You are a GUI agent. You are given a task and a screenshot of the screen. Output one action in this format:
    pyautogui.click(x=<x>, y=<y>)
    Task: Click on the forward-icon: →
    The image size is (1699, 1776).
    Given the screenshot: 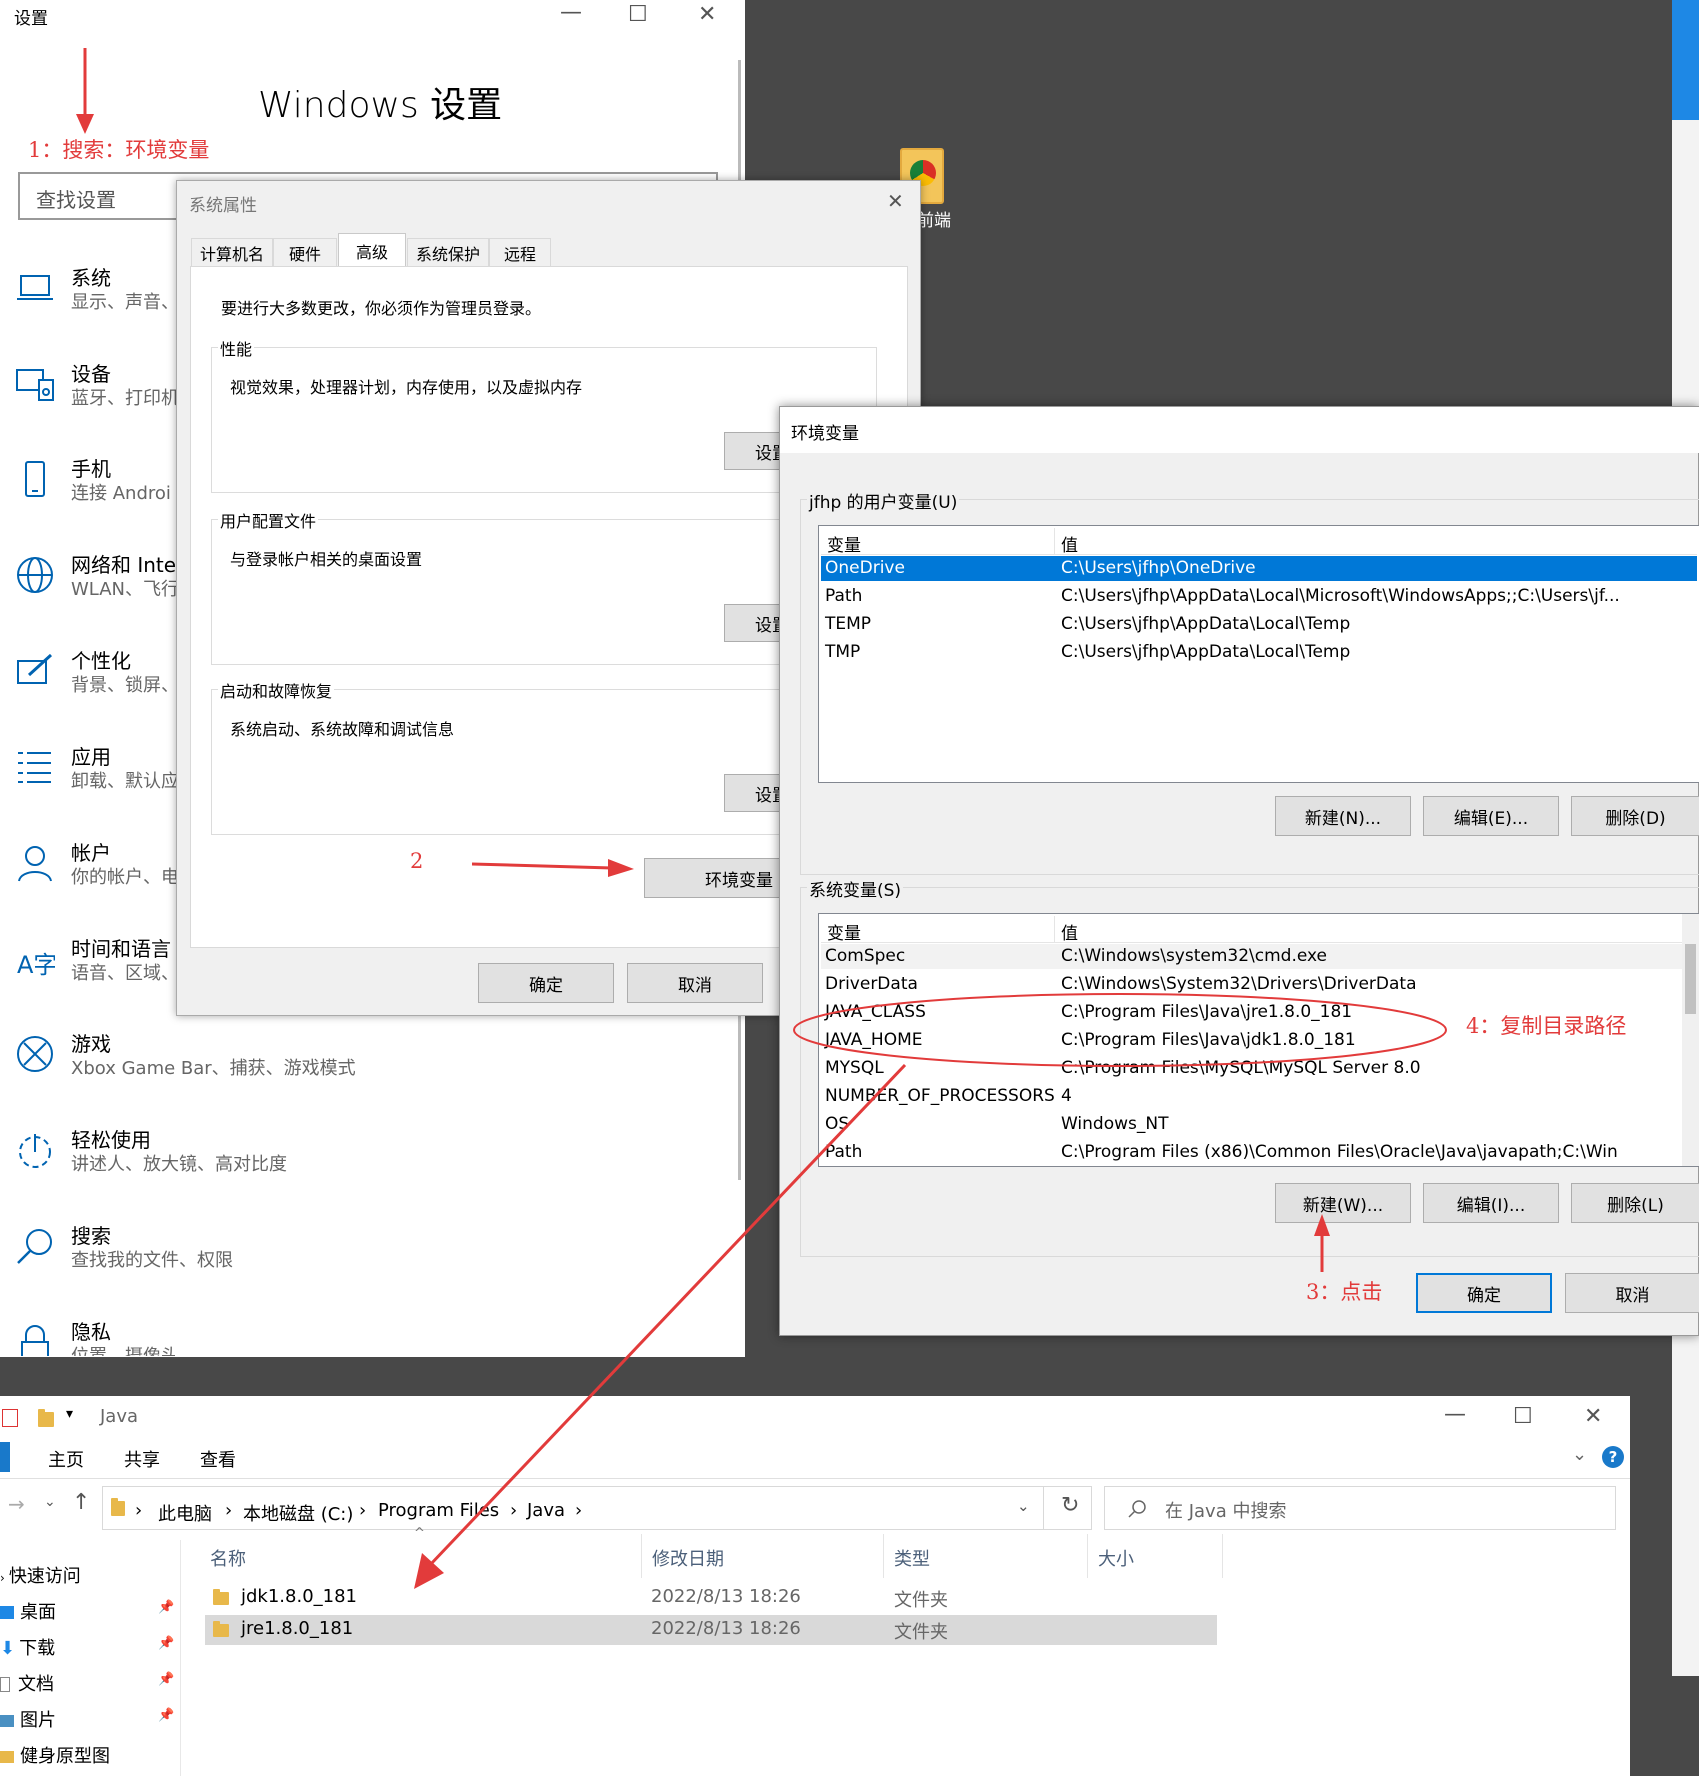 What is the action you would take?
    pyautogui.click(x=16, y=1504)
    